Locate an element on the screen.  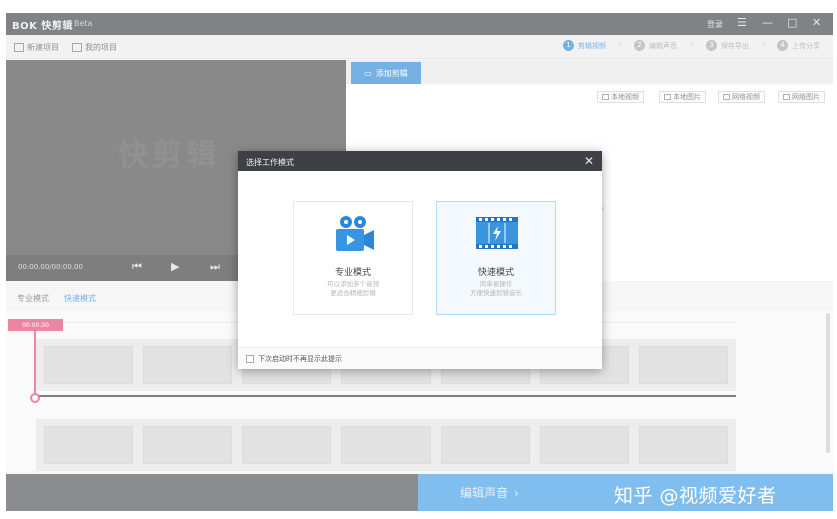
pro-mode-desc-line: 可以添加多个音频 is located at coordinates (353, 284).